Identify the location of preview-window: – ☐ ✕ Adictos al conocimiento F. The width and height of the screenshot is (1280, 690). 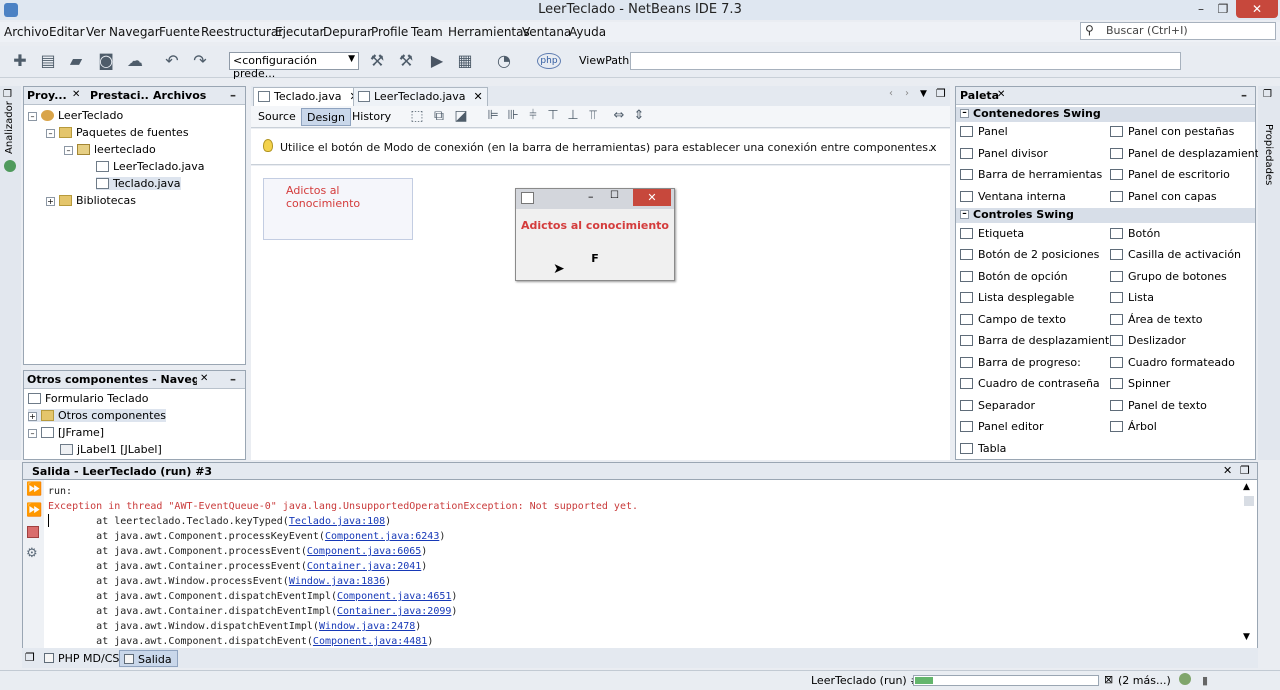
(595, 234).